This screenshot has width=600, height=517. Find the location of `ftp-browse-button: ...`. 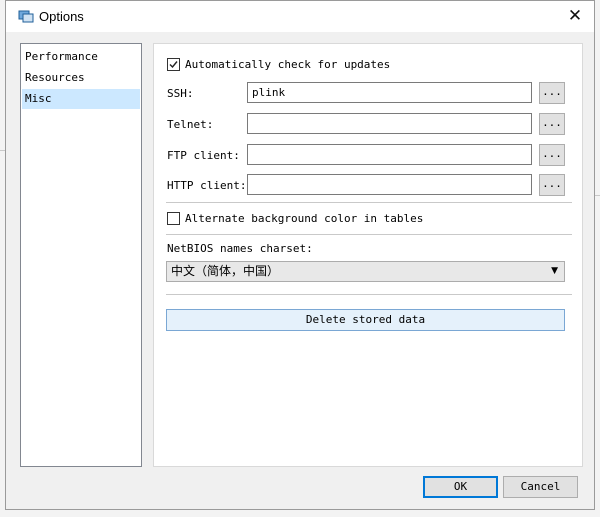

ftp-browse-button: ... is located at coordinates (552, 155).